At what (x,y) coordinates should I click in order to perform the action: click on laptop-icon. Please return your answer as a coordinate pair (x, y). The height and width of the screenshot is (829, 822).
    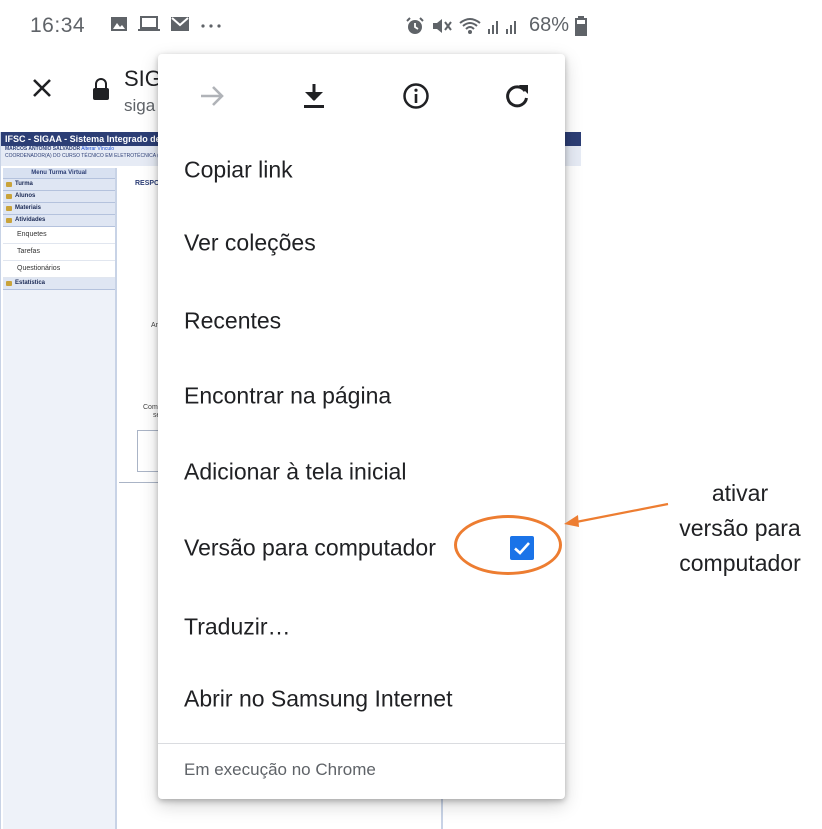
    Looking at the image, I should click on (149, 23).